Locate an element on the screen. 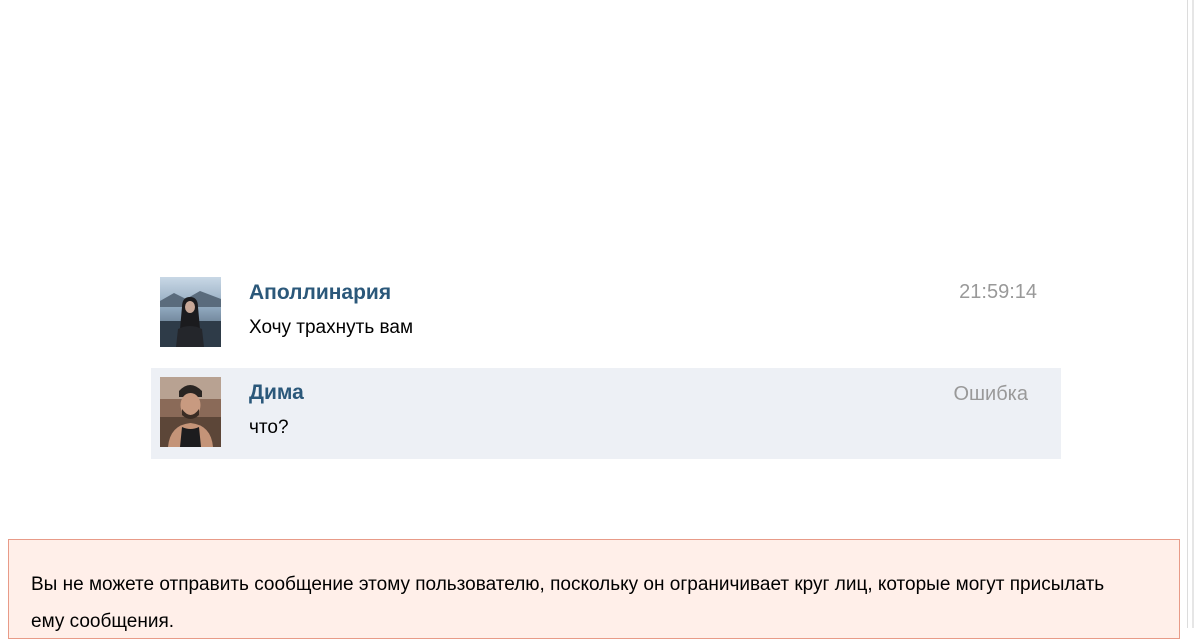 The width and height of the screenshot is (1200, 640). scrollbar-thumb is located at coordinates (1193, 314).